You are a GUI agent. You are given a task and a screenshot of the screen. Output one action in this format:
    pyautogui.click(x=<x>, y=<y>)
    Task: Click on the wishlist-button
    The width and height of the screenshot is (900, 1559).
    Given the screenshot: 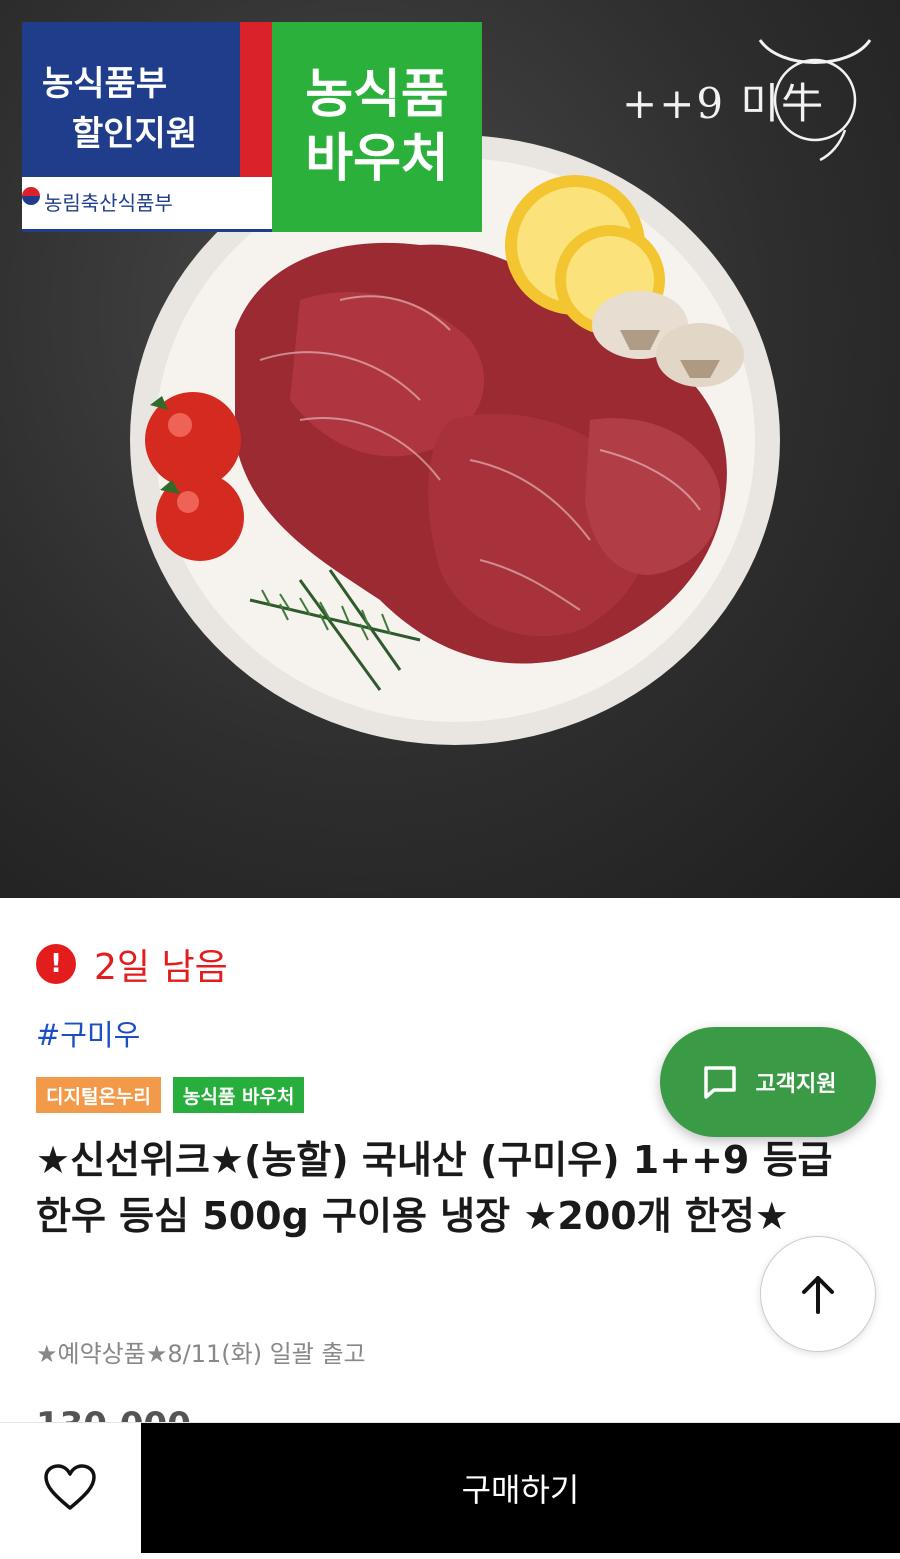 What is the action you would take?
    pyautogui.click(x=70, y=1488)
    